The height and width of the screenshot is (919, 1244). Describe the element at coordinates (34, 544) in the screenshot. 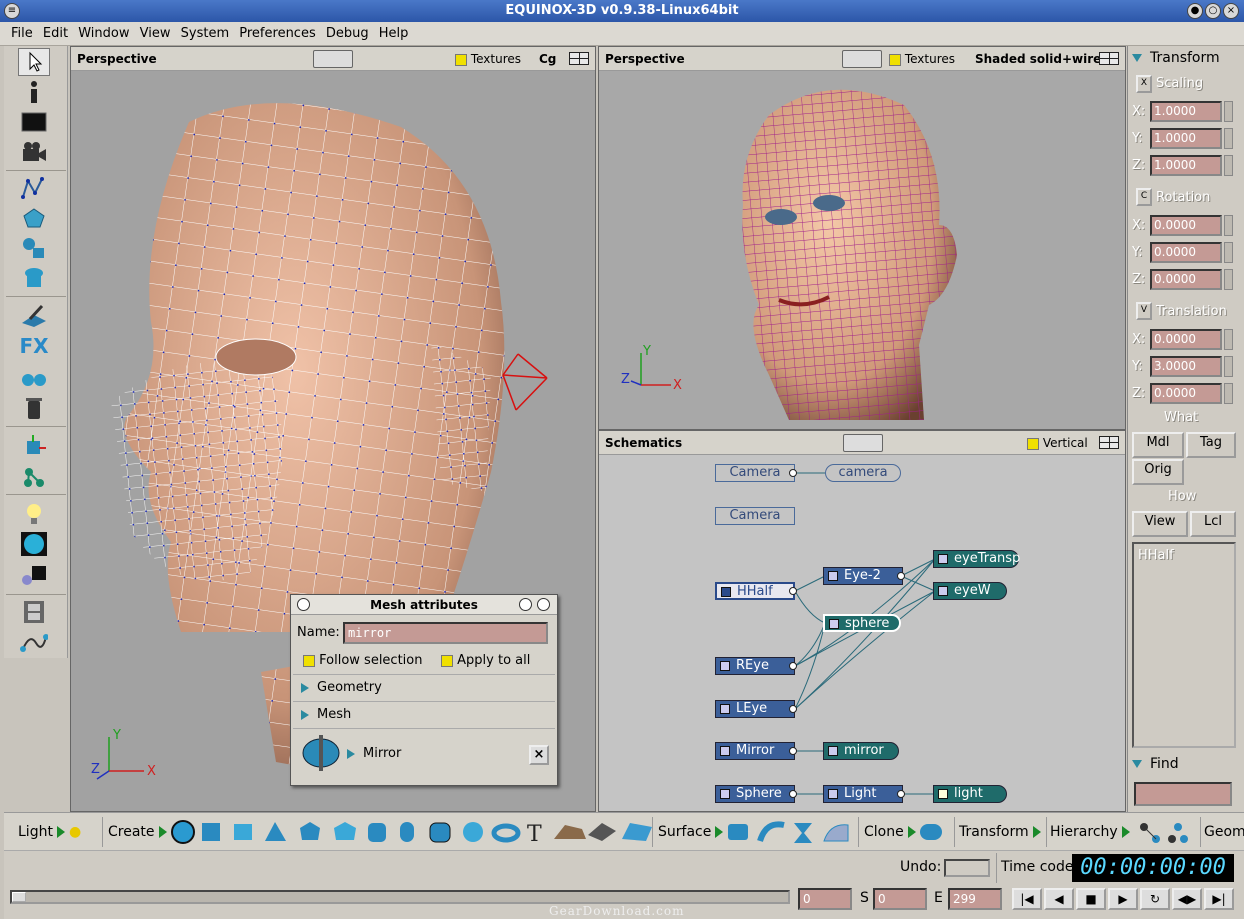

I see `material-sphere-icon` at that location.